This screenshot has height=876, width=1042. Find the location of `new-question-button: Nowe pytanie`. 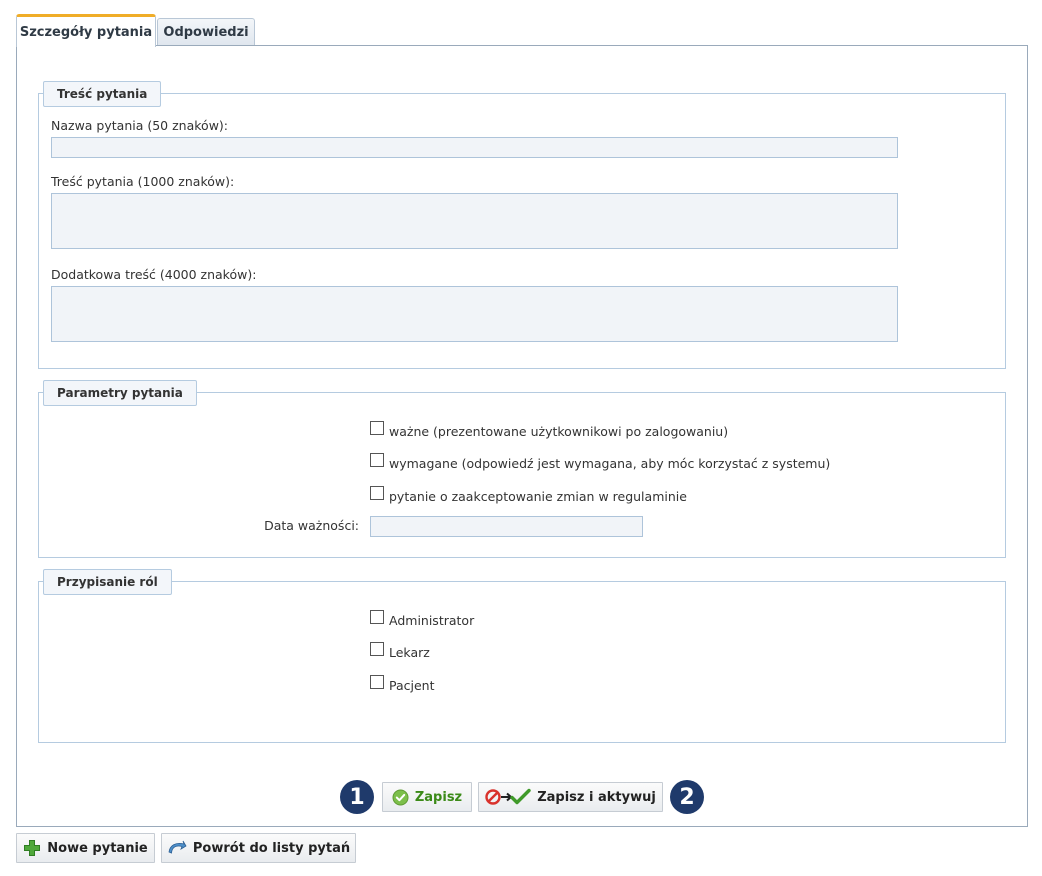

new-question-button: Nowe pytanie is located at coordinates (85, 848).